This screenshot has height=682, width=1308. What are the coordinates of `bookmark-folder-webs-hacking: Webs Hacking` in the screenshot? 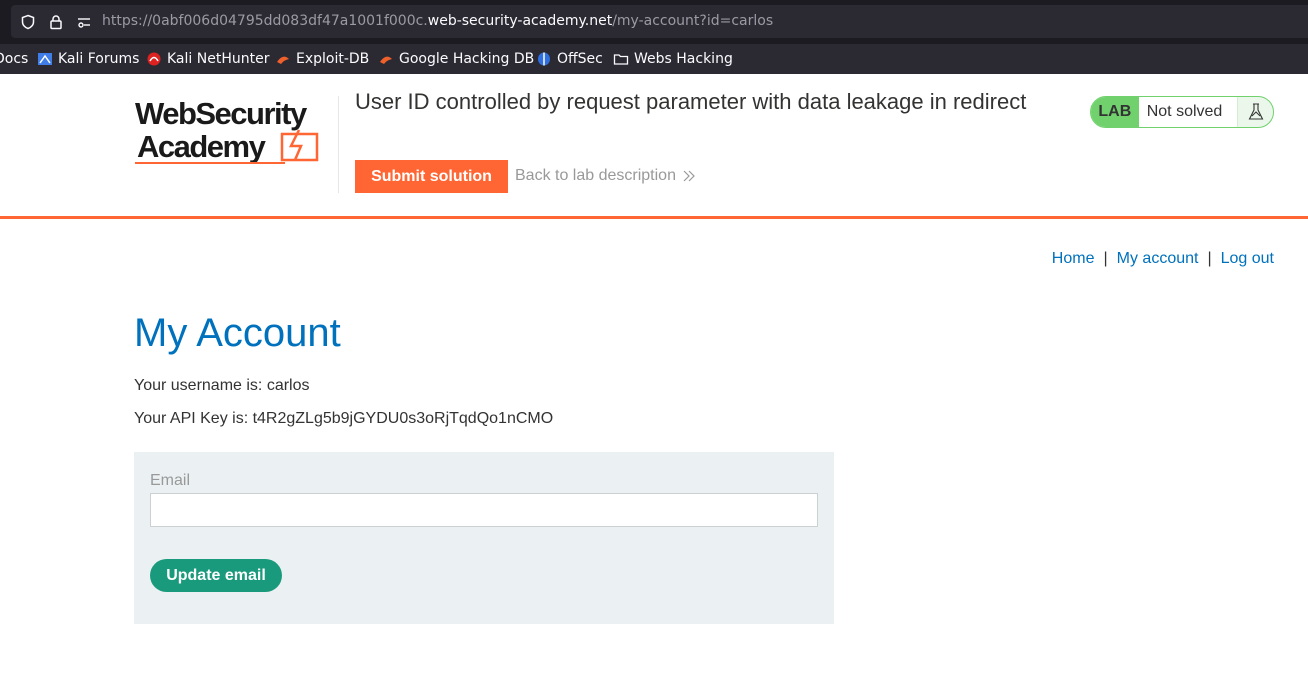 It's located at (673, 59).